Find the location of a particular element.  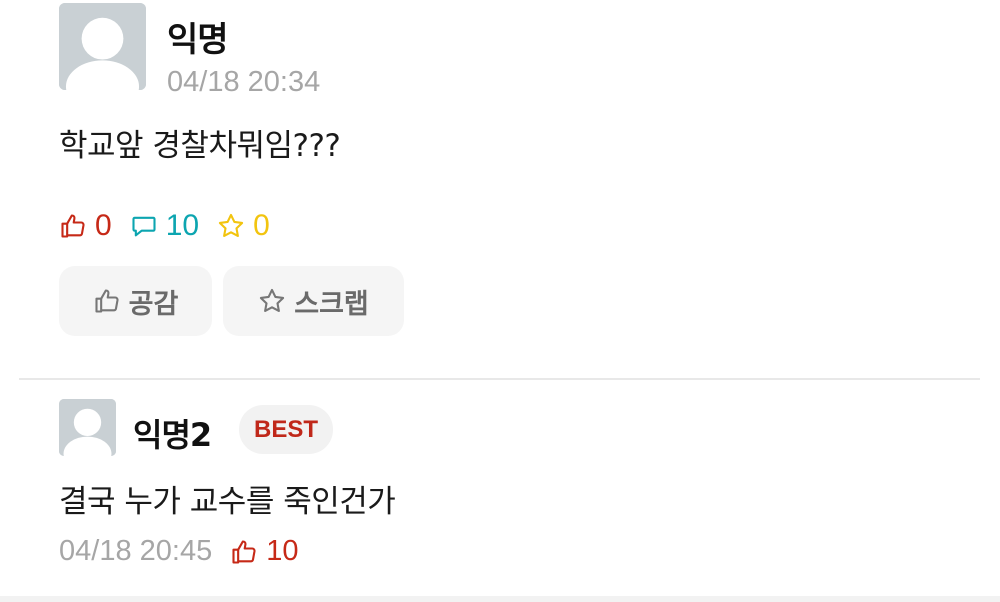

like-count-value: 0 is located at coordinates (103, 225).